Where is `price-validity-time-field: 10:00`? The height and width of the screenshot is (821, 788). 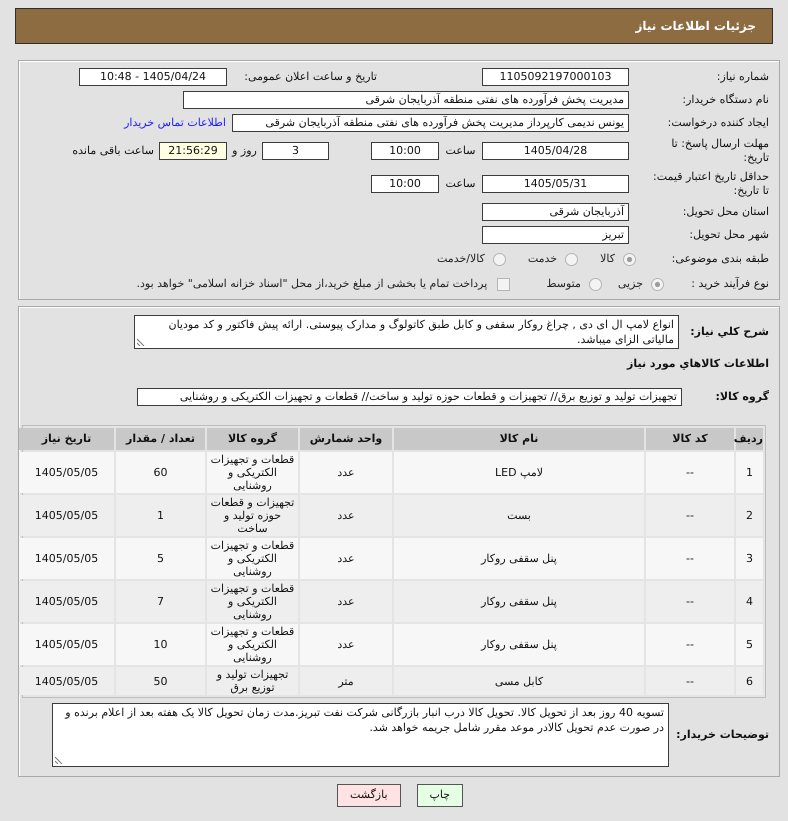 price-validity-time-field: 10:00 is located at coordinates (405, 184).